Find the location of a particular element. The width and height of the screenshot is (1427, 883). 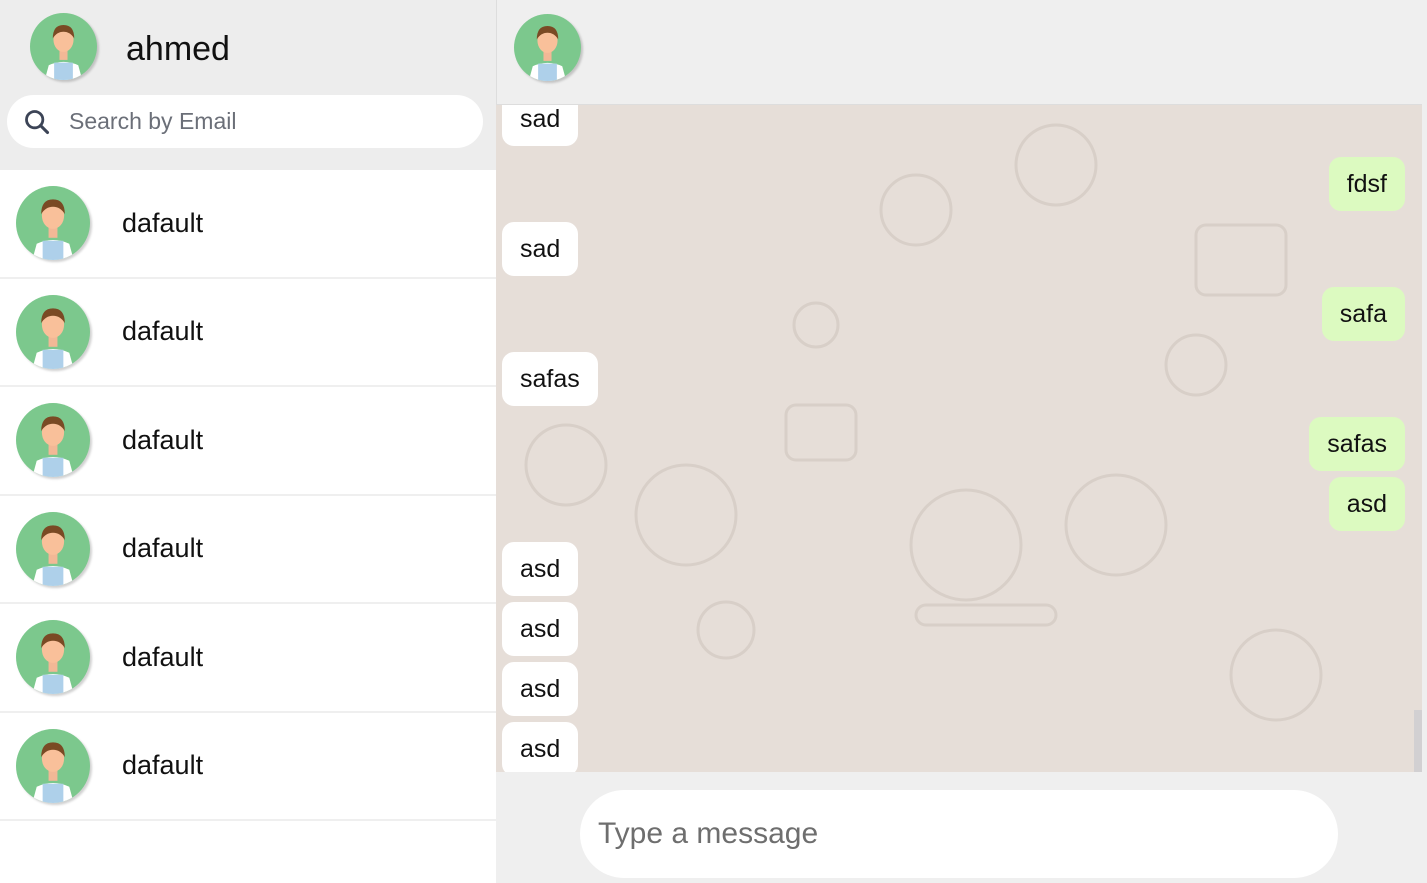

incoming-message: safas is located at coordinates (953, 379).